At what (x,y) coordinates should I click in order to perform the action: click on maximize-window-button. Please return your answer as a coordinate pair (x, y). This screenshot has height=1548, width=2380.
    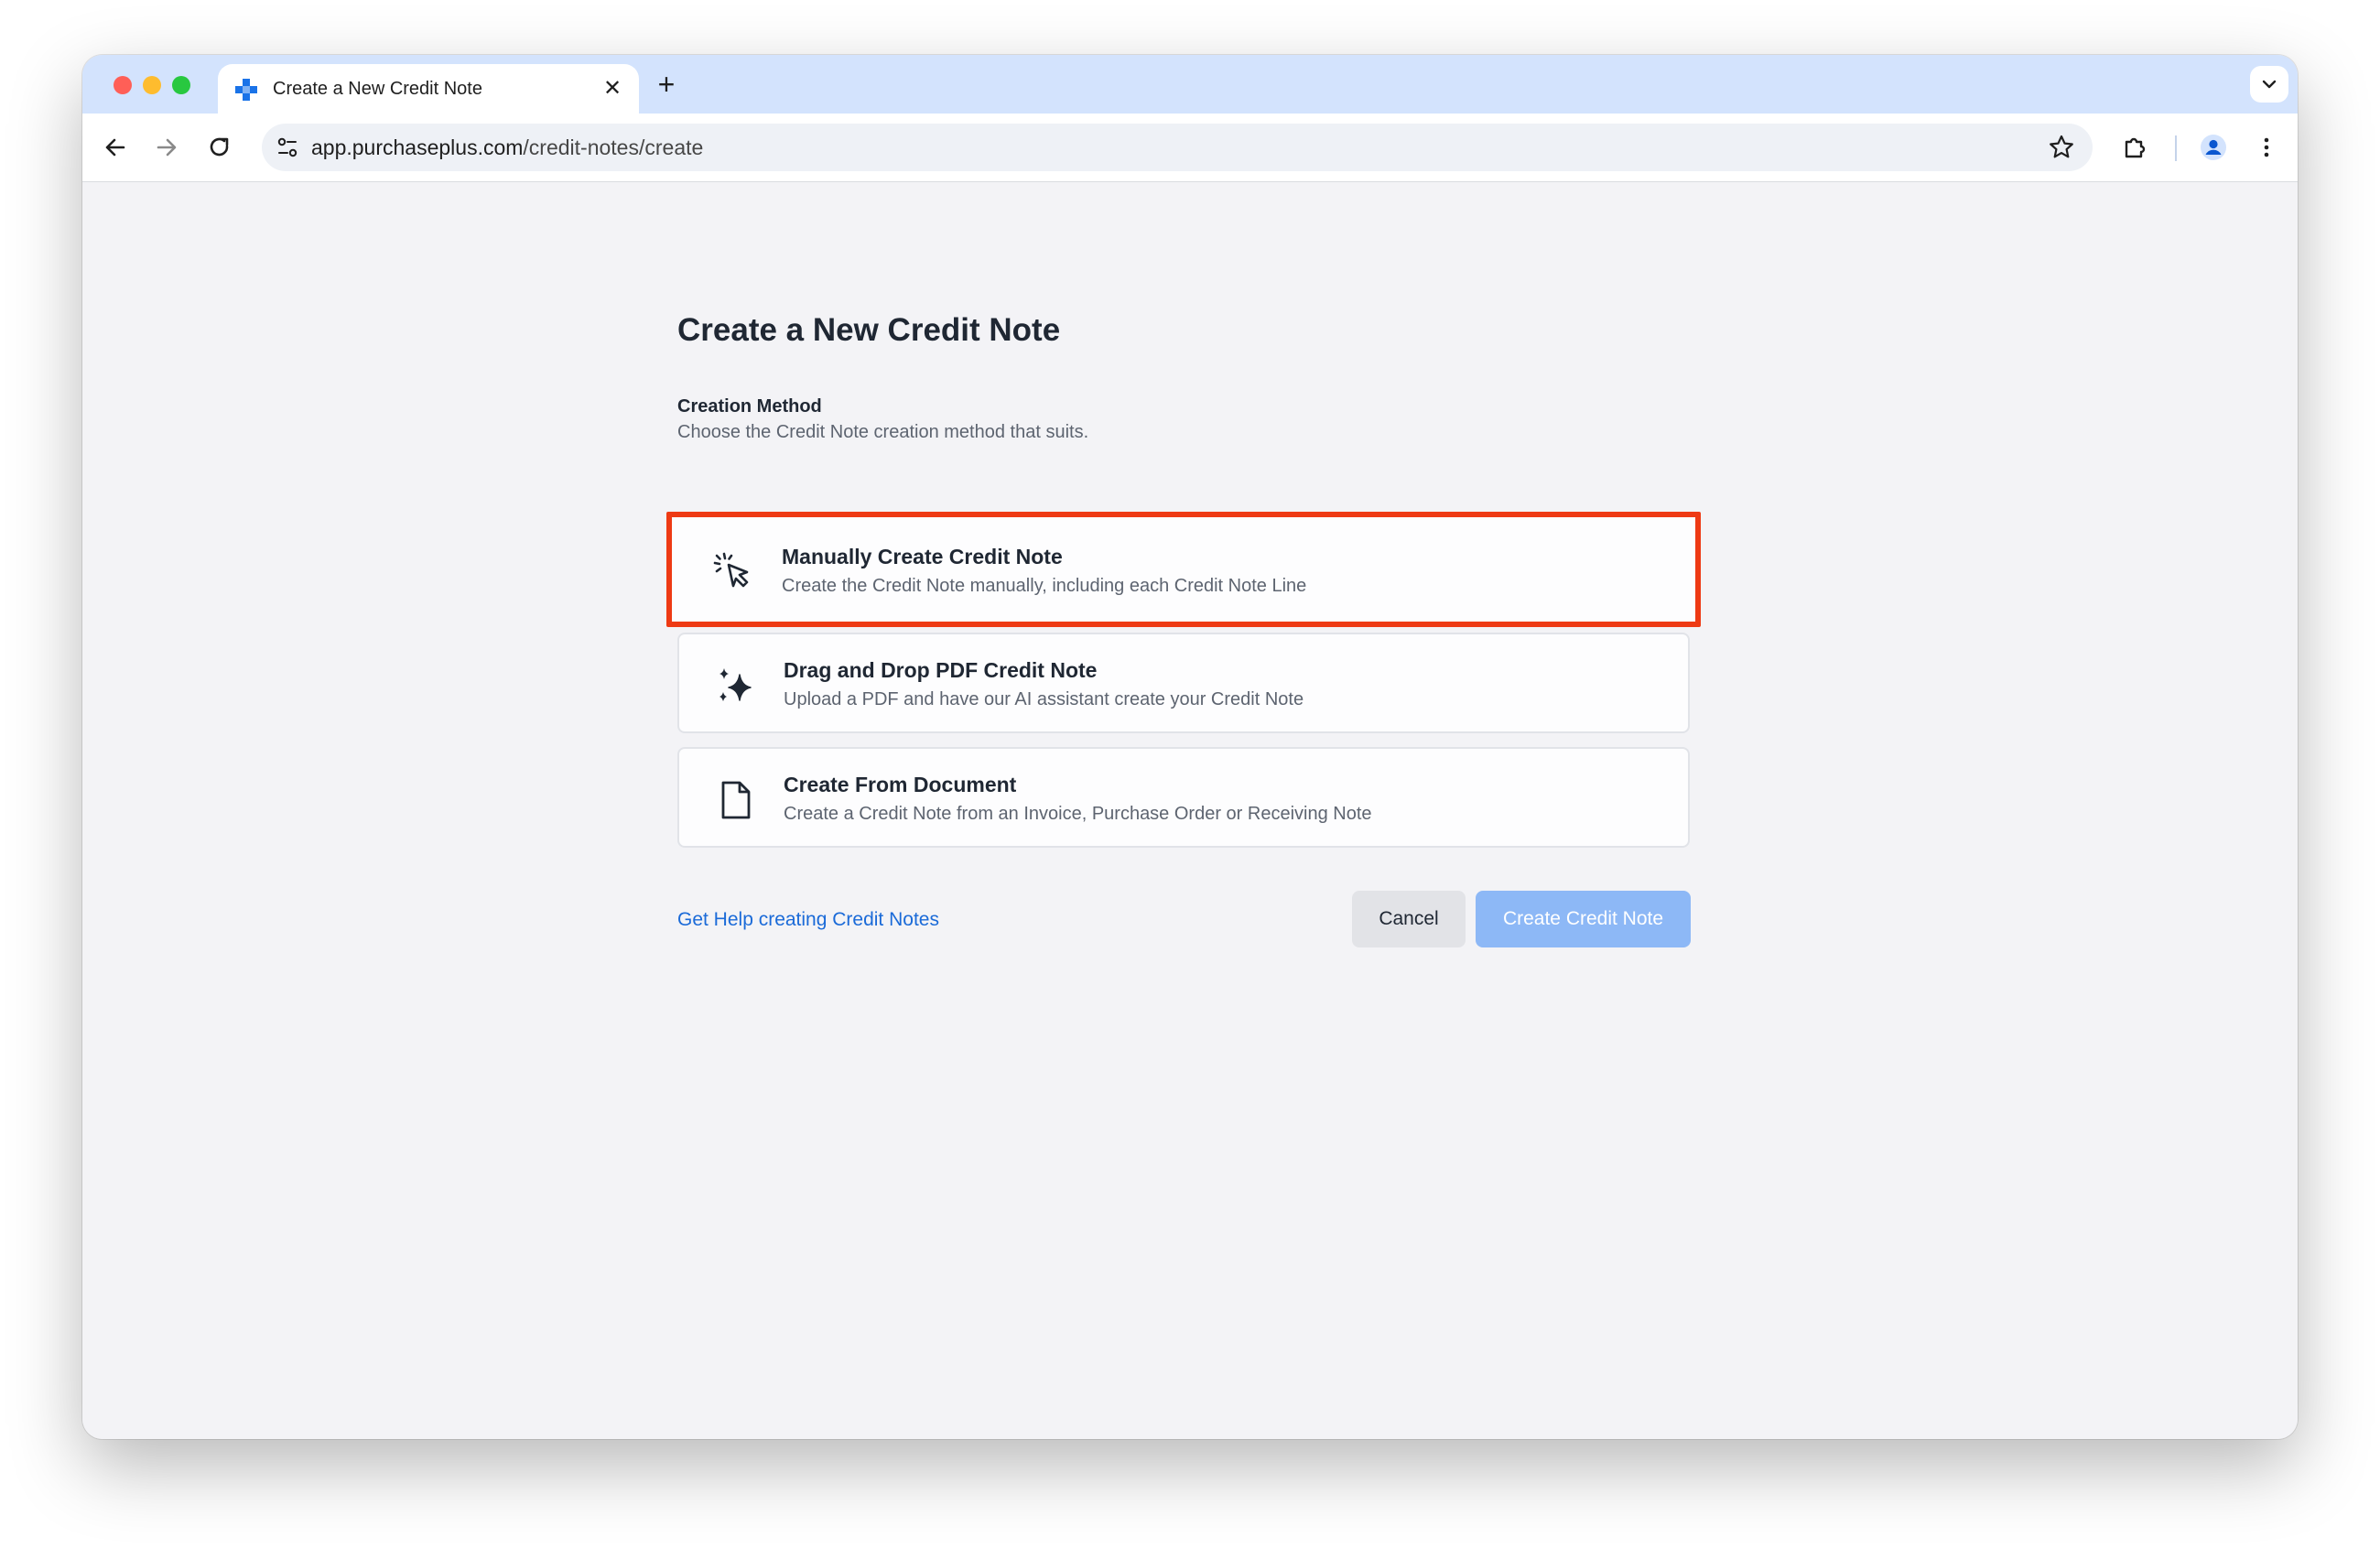
    Looking at the image, I should click on (181, 85).